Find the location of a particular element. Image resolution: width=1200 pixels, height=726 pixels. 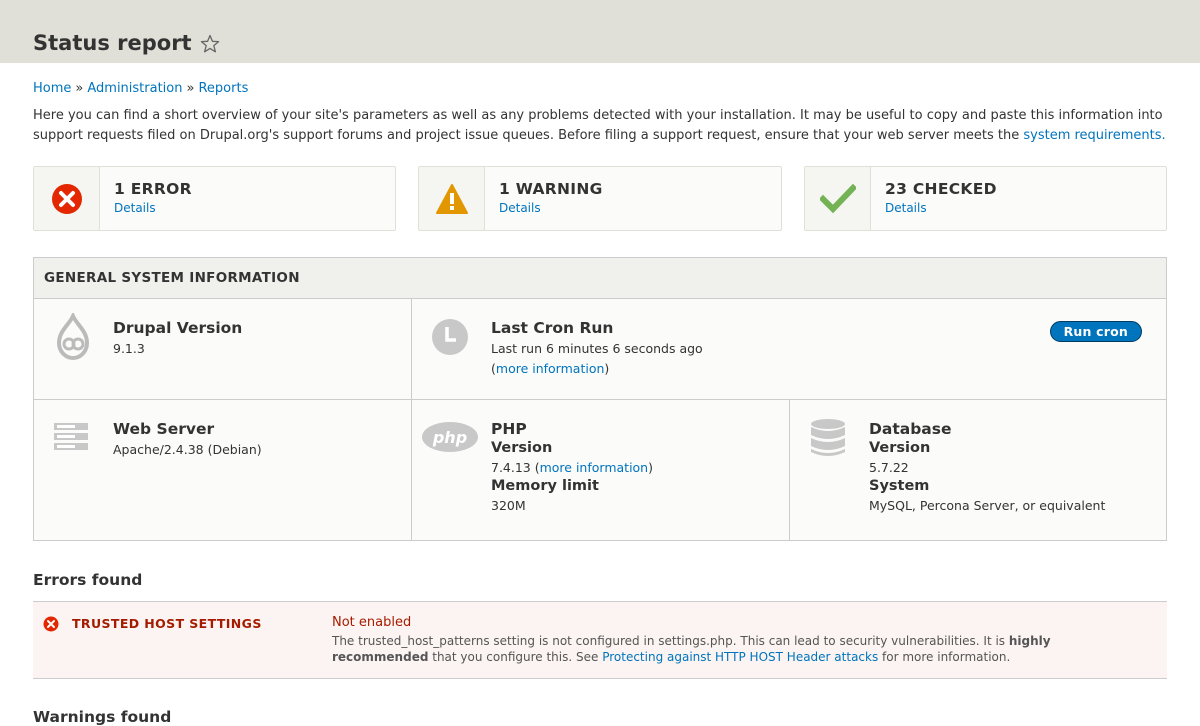

error-desc-part: that you configure this. See is located at coordinates (515, 657).